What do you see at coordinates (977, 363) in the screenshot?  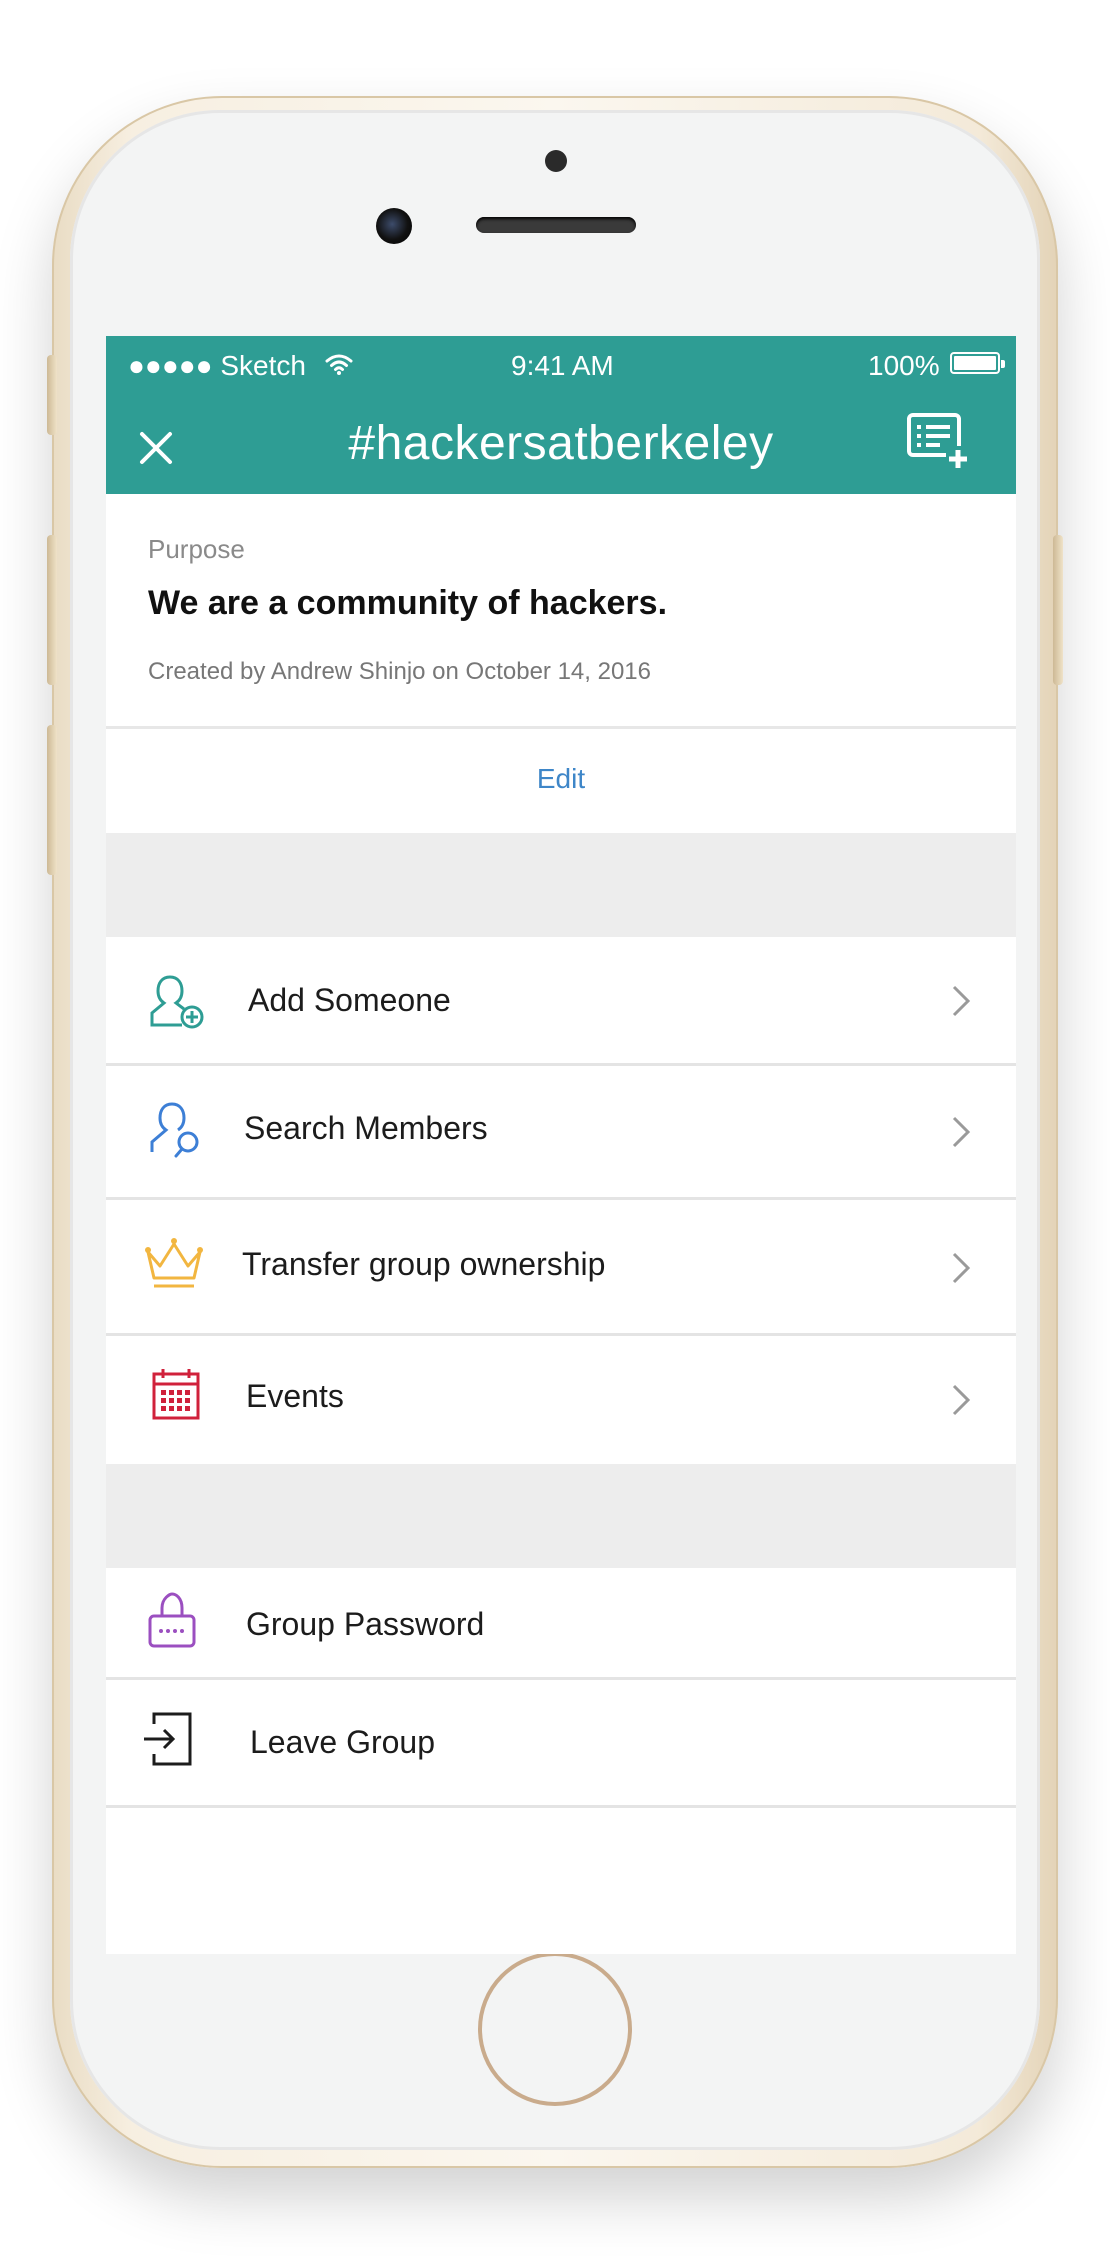 I see `battery-icon` at bounding box center [977, 363].